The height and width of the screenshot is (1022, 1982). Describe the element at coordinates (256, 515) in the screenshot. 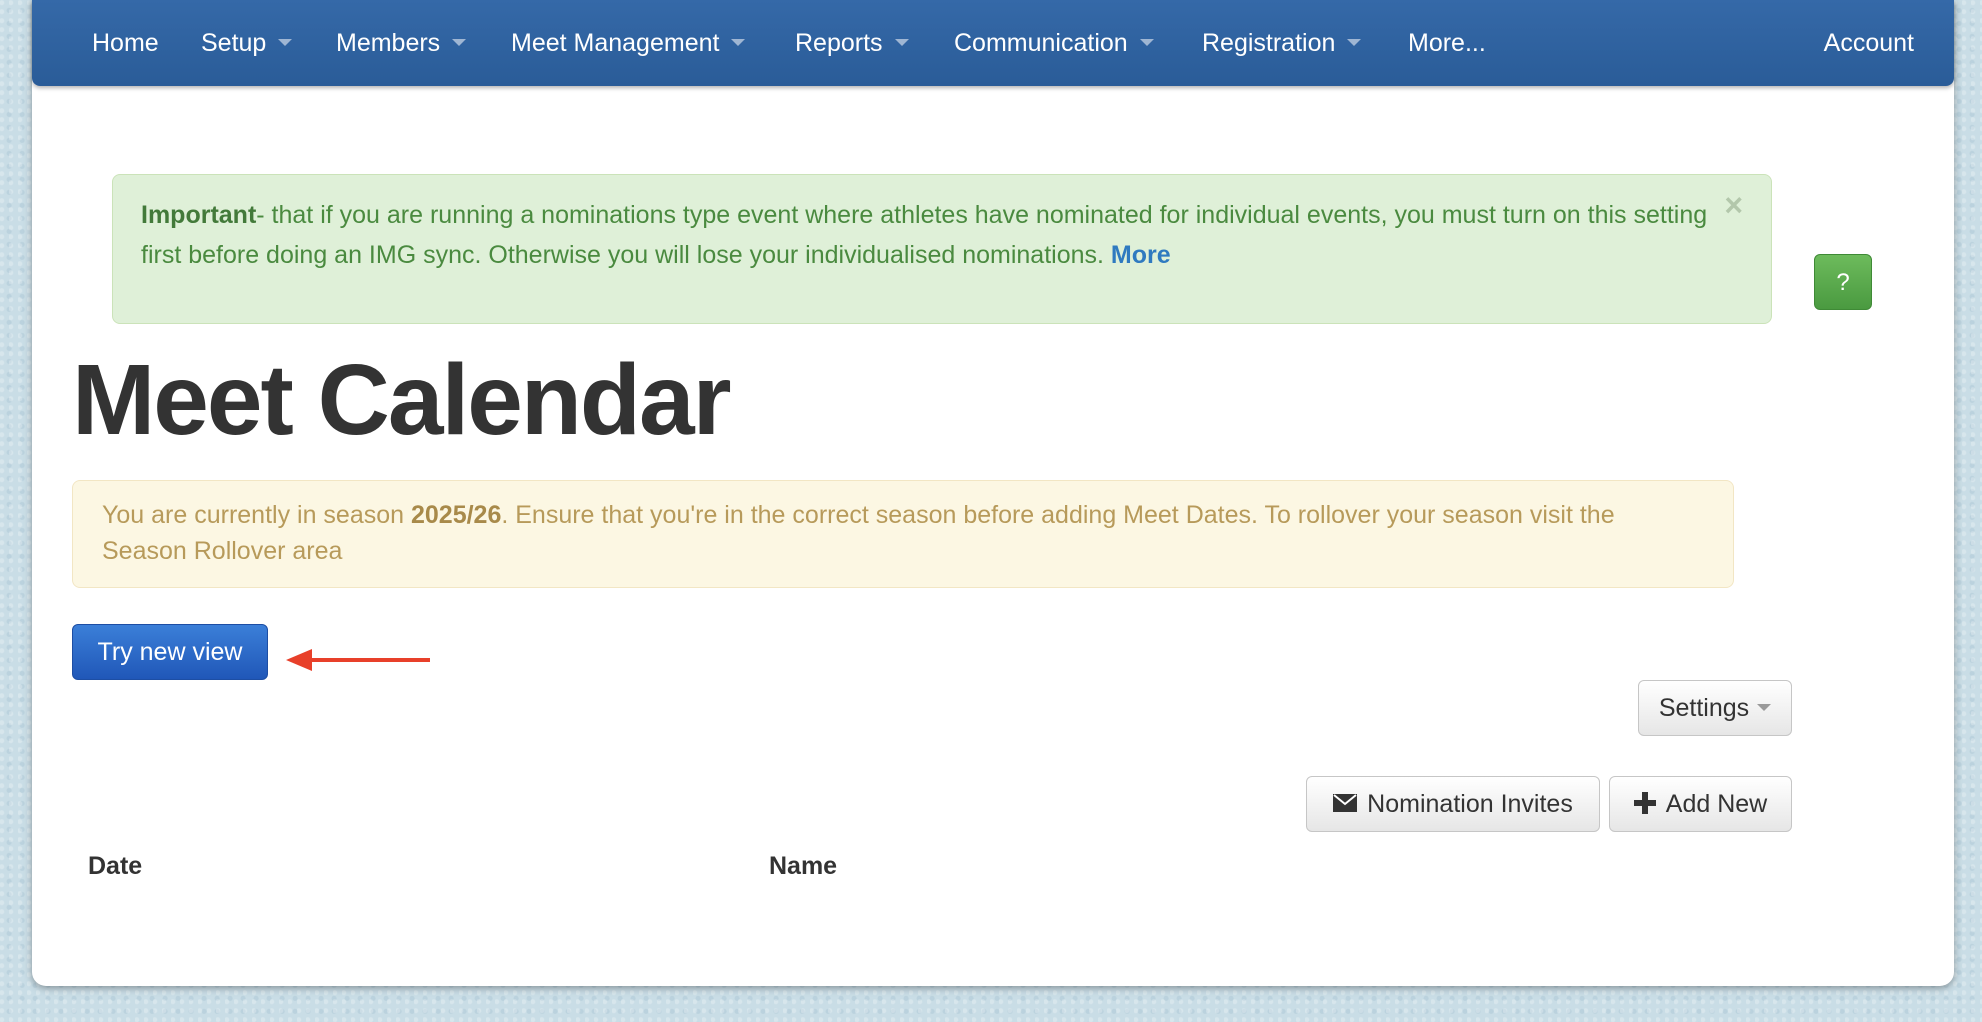

I see `season-alert-prefix: You are currently in season` at that location.